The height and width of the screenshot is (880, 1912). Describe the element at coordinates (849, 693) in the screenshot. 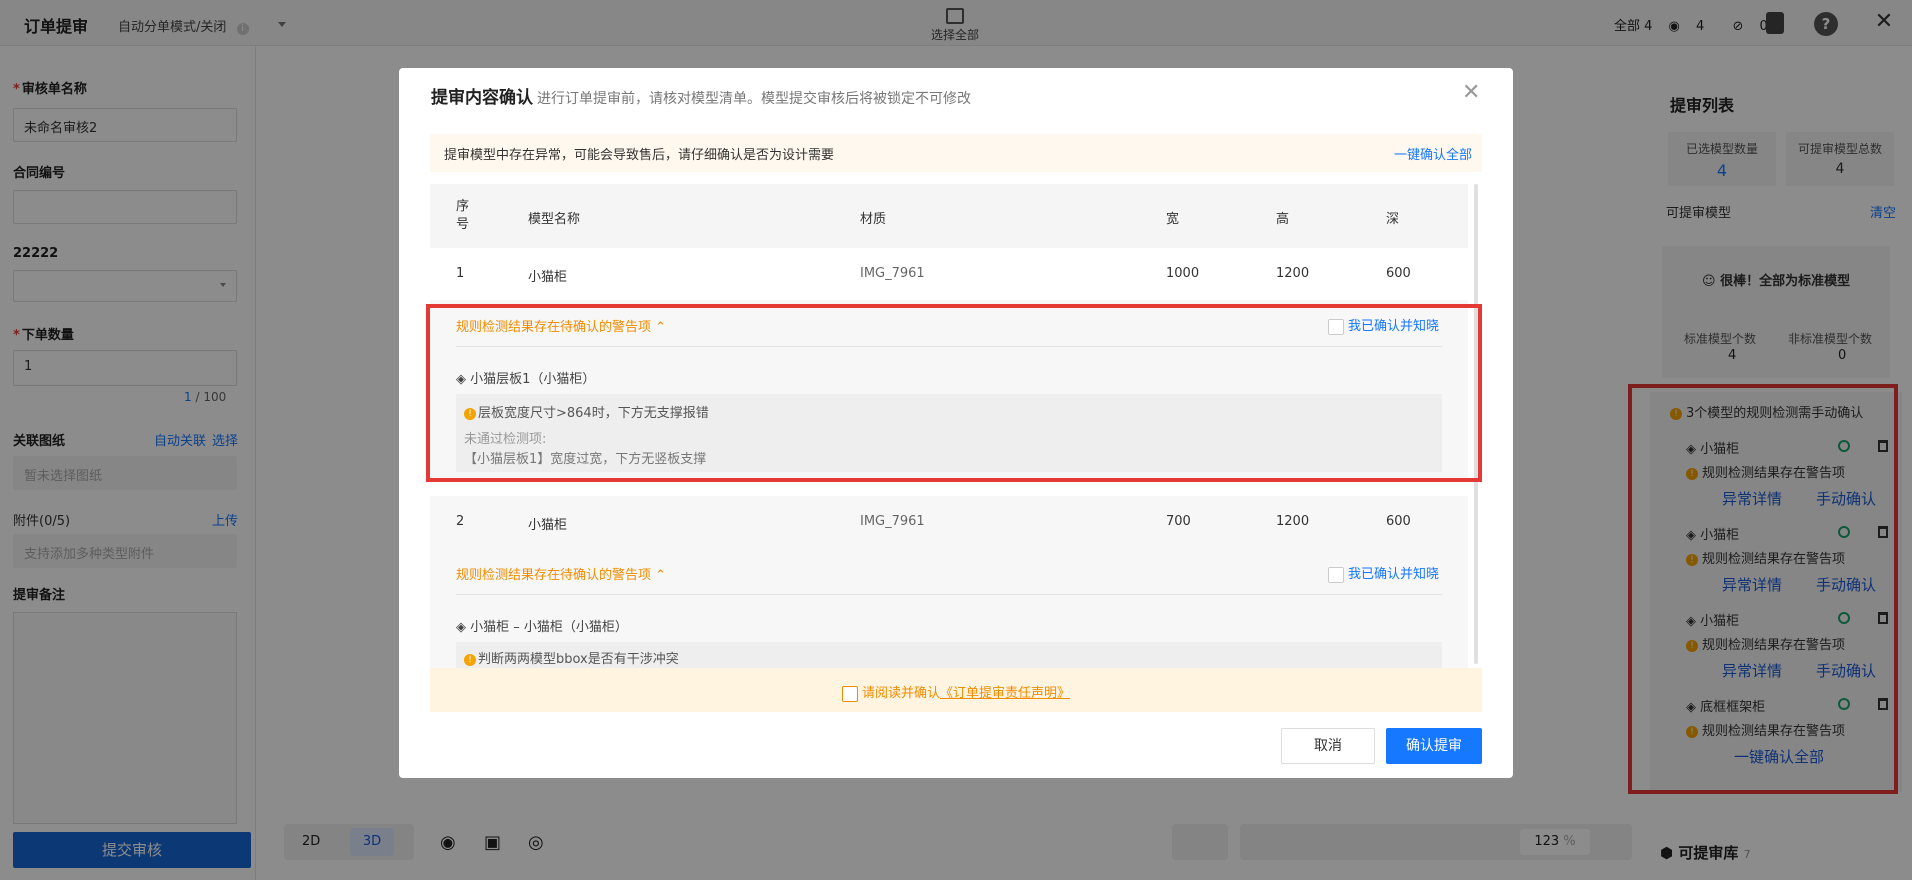

I see `declare-checkbox` at that location.